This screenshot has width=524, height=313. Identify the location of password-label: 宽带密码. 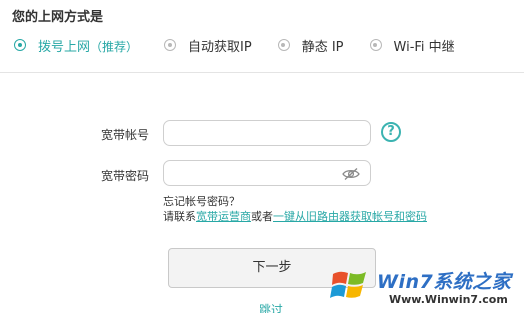
(125, 176).